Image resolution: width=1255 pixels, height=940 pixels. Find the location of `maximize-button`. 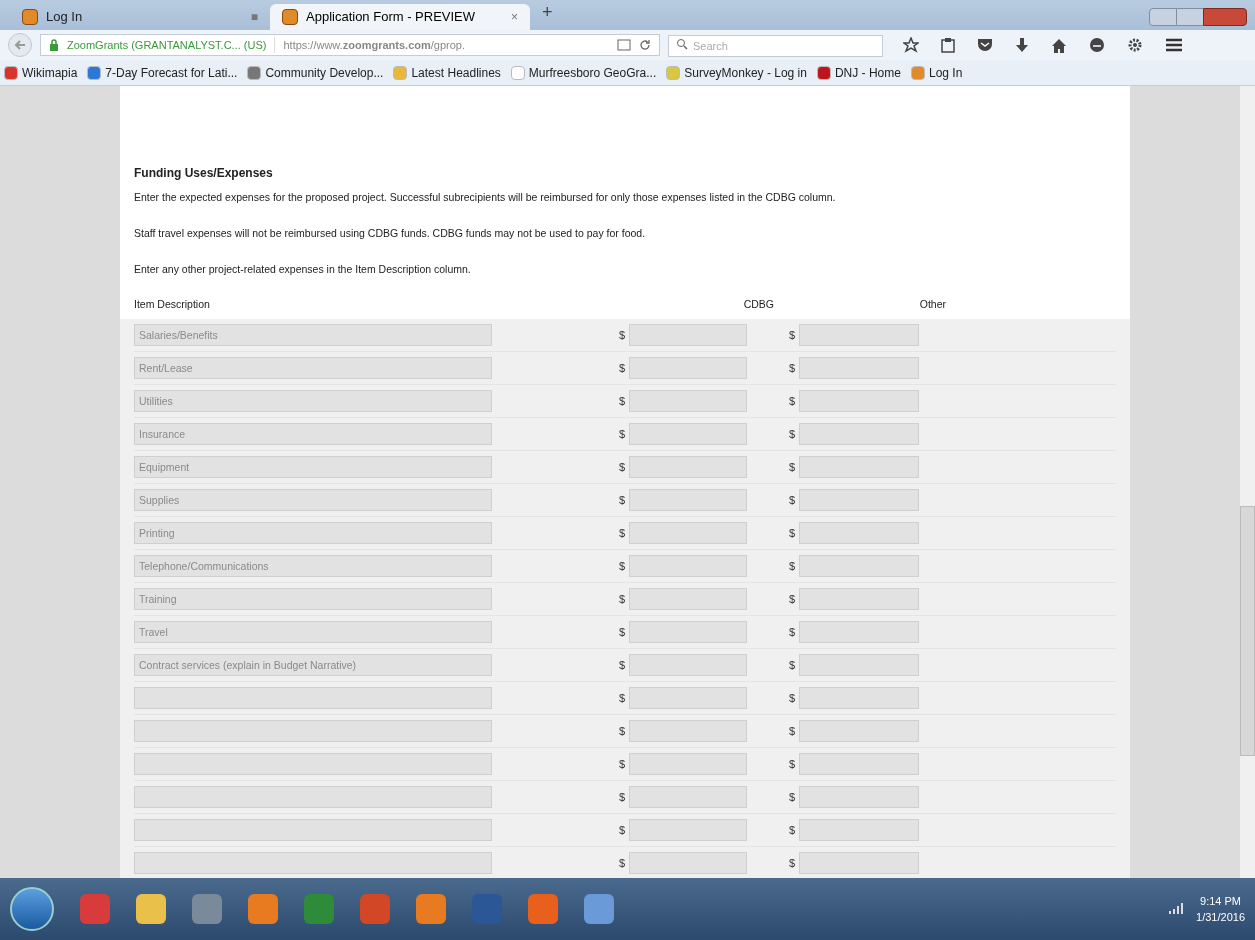

maximize-button is located at coordinates (1190, 17).